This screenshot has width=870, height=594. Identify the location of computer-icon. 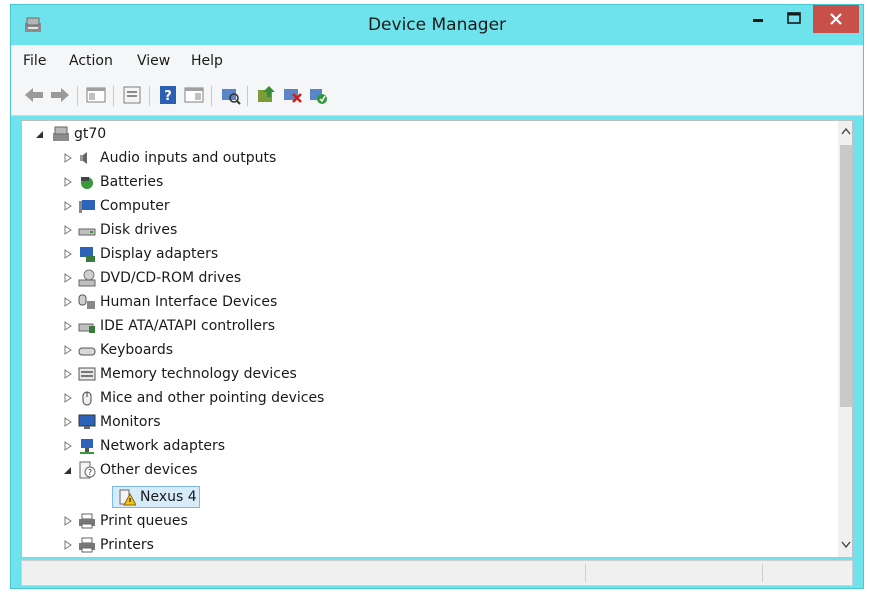
(87, 206).